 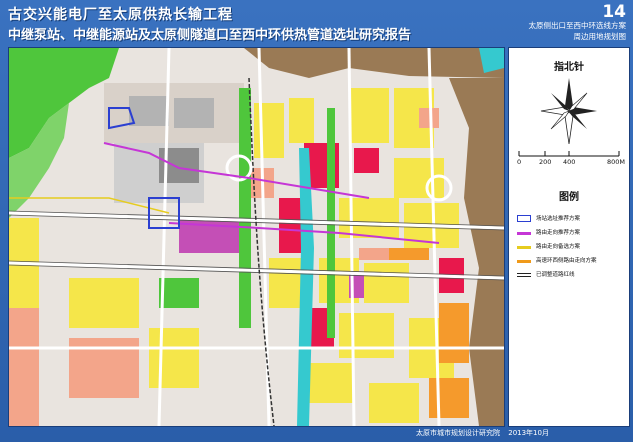 I want to click on scale-bar, so click(x=569, y=154).